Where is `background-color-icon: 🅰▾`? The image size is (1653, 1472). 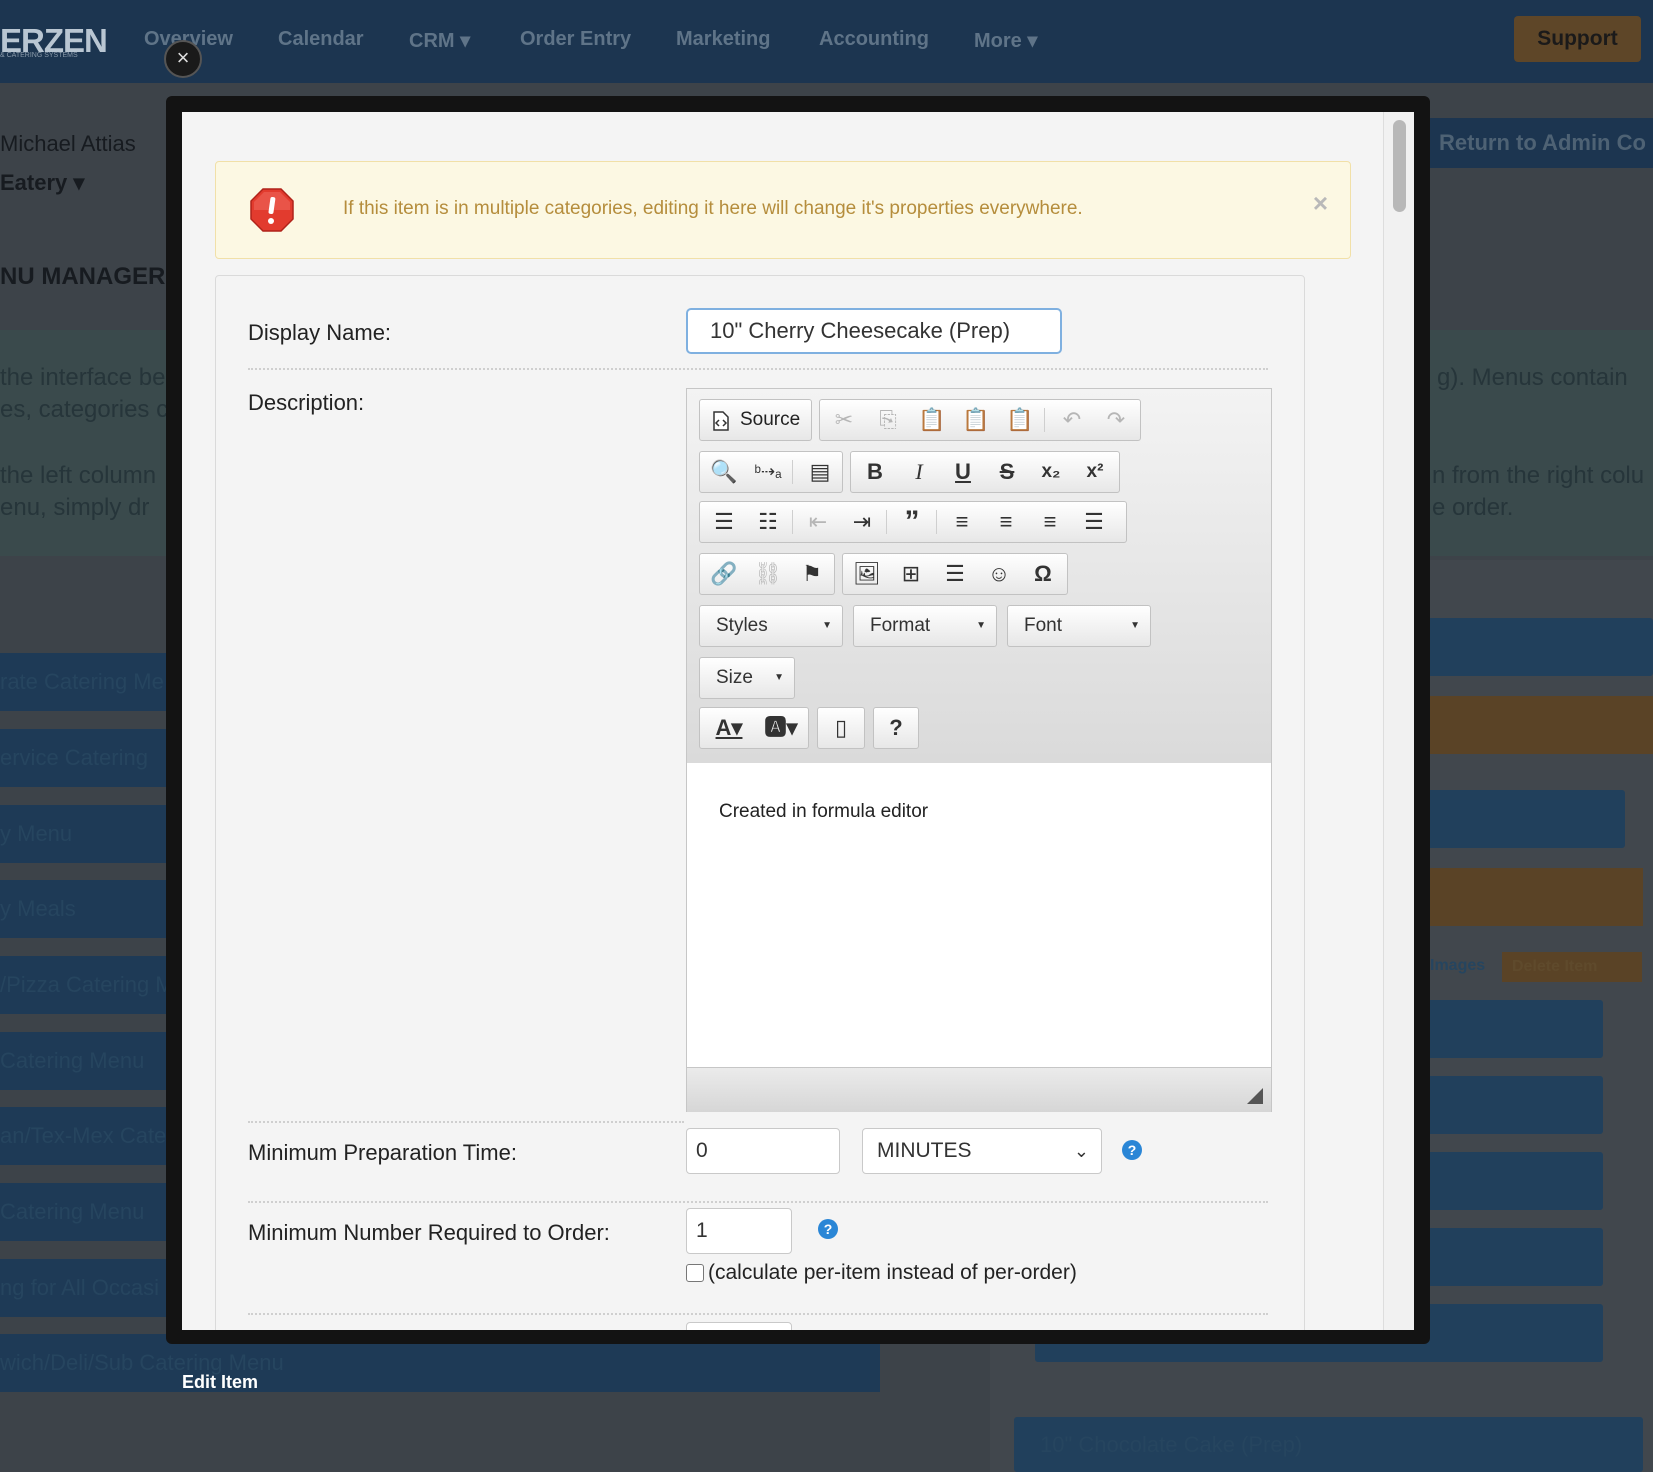 background-color-icon: 🅰▾ is located at coordinates (781, 728).